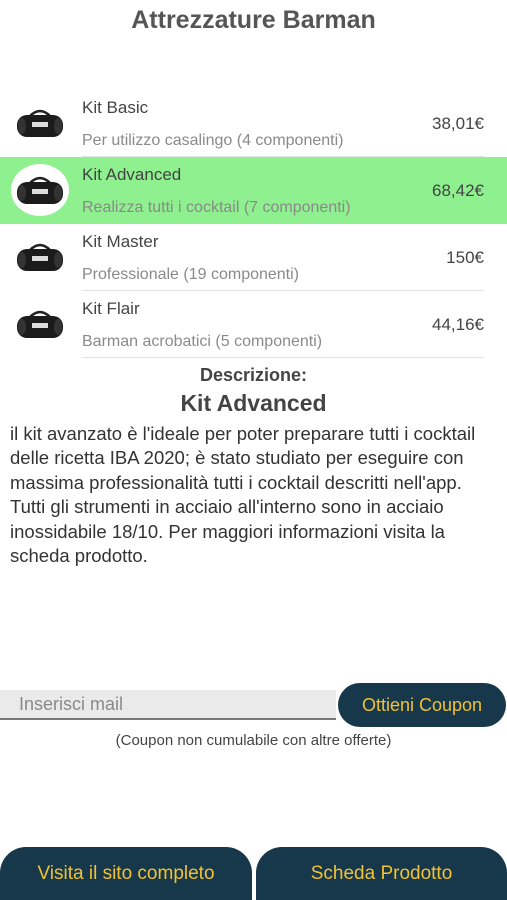  Describe the element at coordinates (126, 873) in the screenshot. I see `visit-site-button: Visita il sito completo` at that location.